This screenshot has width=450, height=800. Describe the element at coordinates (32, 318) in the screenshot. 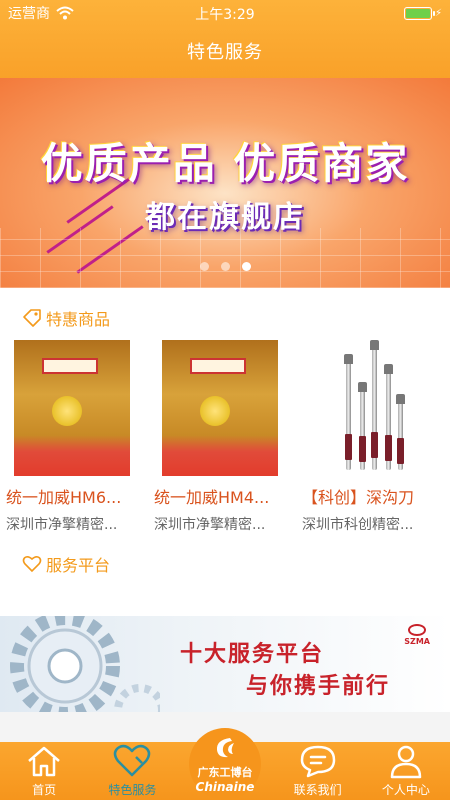

I see `tag-icon` at that location.